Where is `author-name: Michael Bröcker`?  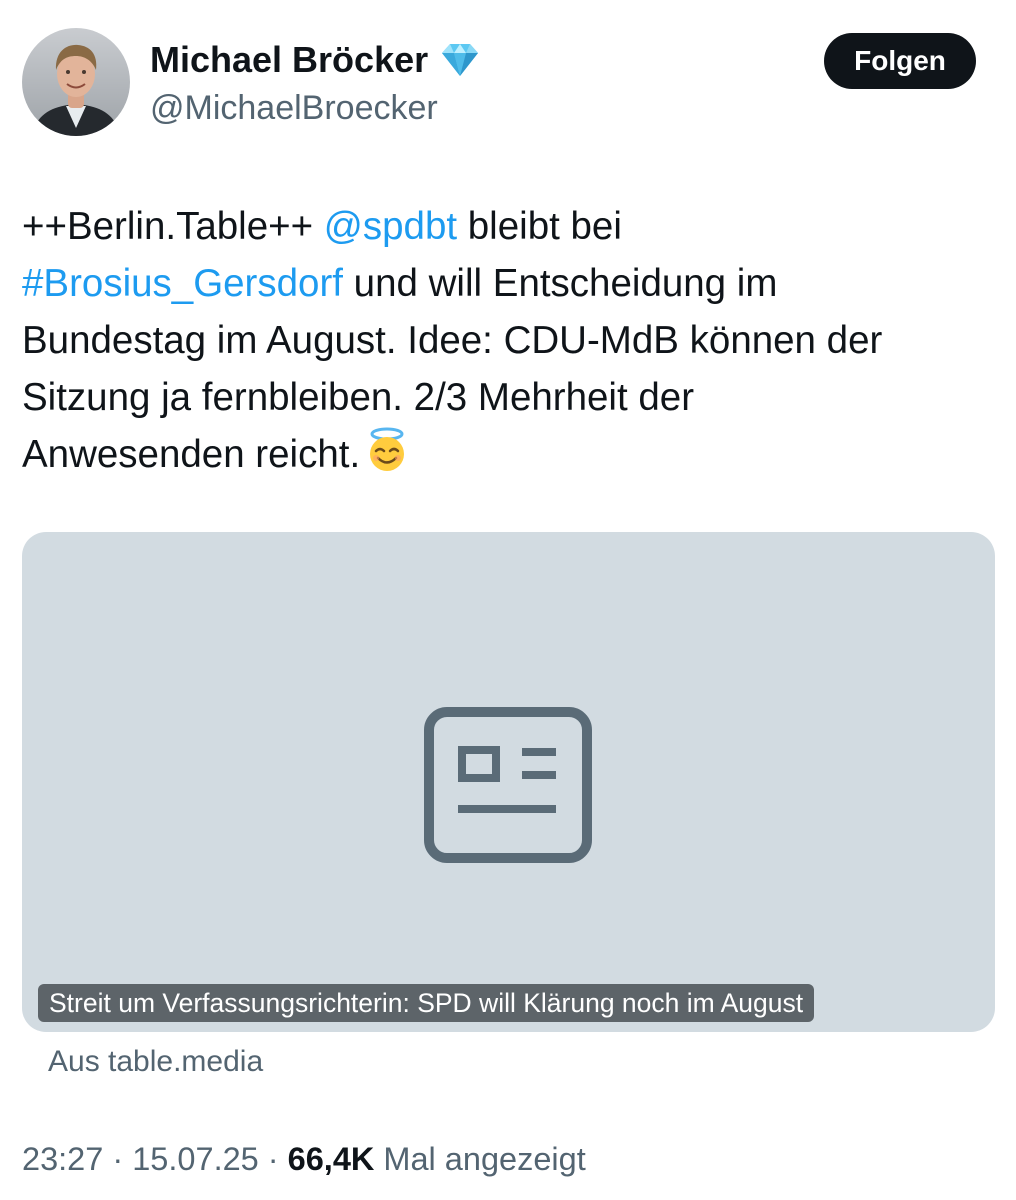 author-name: Michael Bröcker is located at coordinates (289, 59).